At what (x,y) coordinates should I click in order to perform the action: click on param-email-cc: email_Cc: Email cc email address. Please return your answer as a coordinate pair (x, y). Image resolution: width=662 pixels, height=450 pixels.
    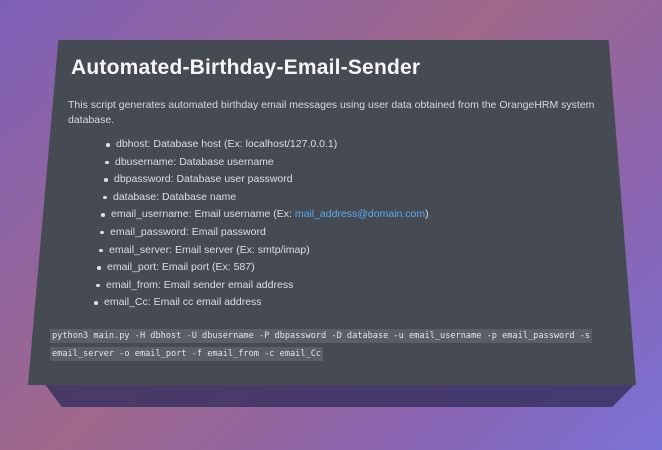
    Looking at the image, I should click on (183, 302).